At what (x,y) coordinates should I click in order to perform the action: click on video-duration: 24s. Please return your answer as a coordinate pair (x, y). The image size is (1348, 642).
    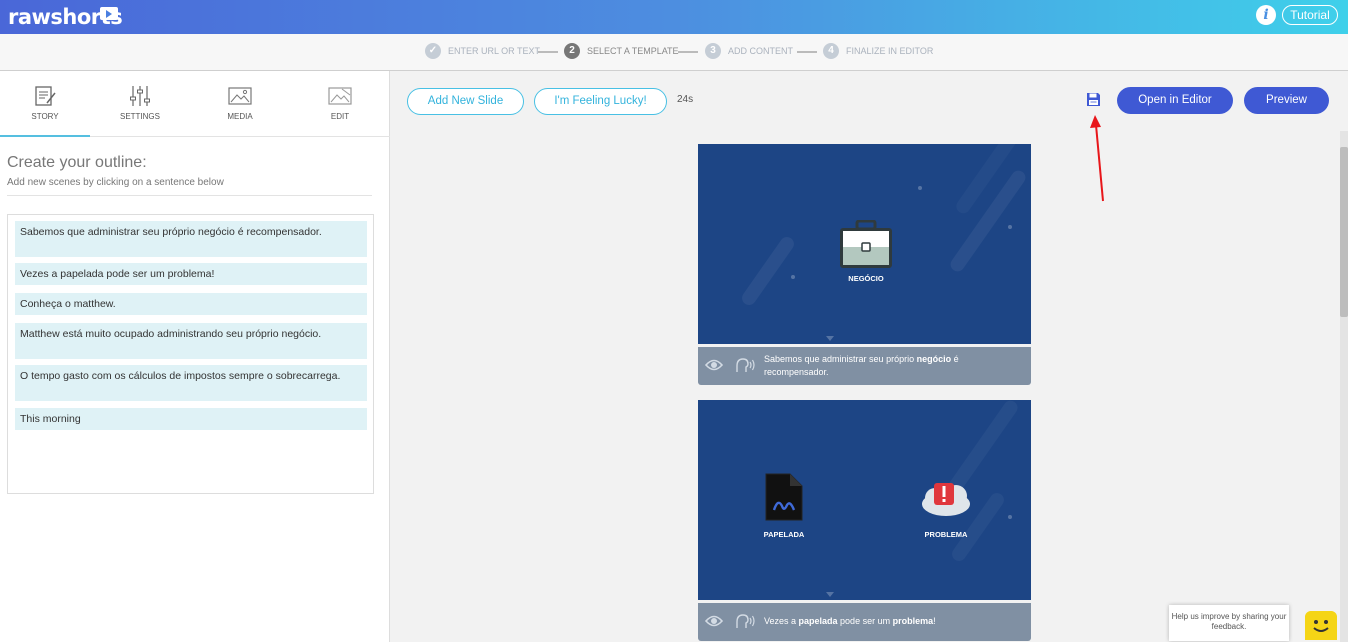
    Looking at the image, I should click on (685, 99).